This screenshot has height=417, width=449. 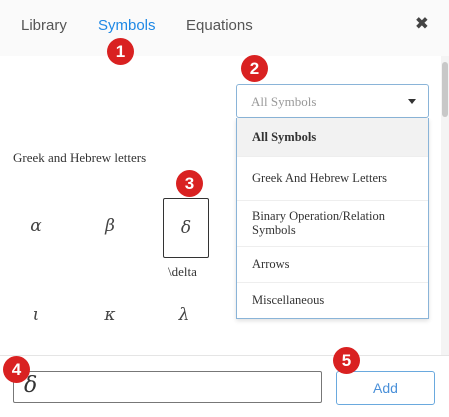 What do you see at coordinates (332, 137) in the screenshot?
I see `dropdown-option-all-symbols: All Symbols` at bounding box center [332, 137].